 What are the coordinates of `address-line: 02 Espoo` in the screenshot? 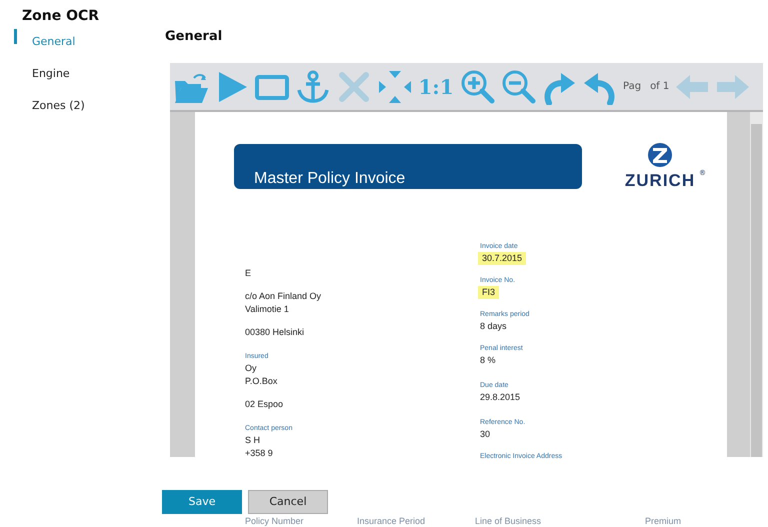 It's located at (264, 404).